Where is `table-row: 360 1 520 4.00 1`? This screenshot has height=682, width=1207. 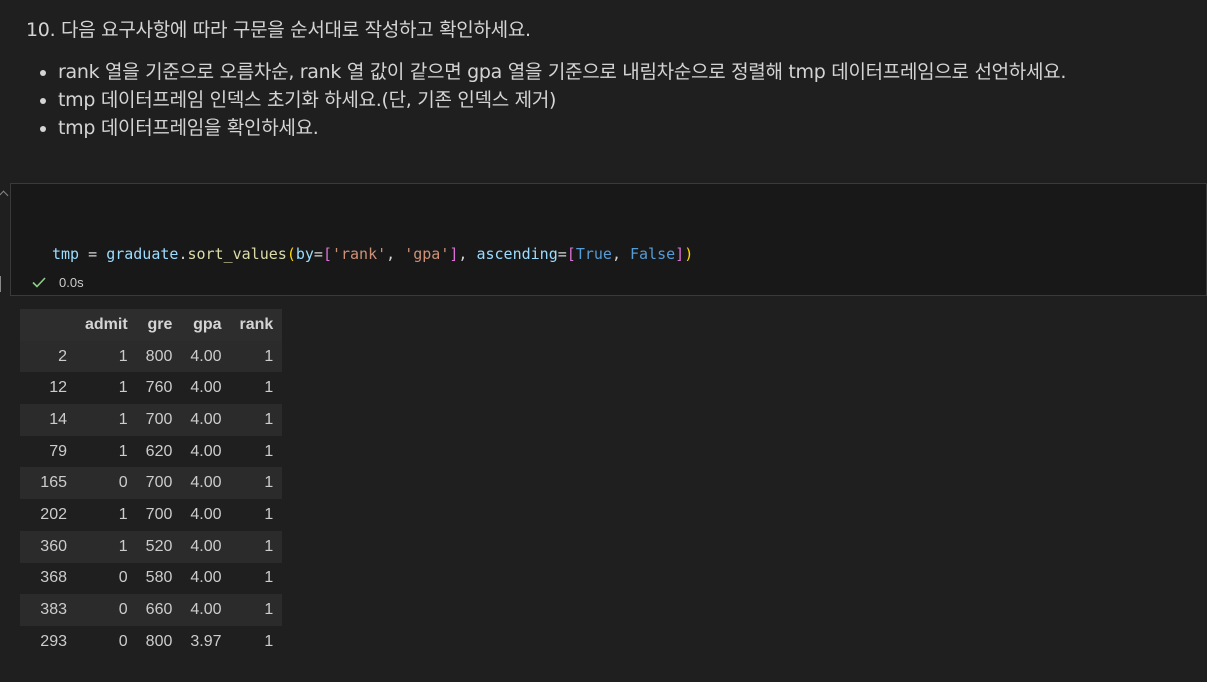 table-row: 360 1 520 4.00 1 is located at coordinates (151, 546).